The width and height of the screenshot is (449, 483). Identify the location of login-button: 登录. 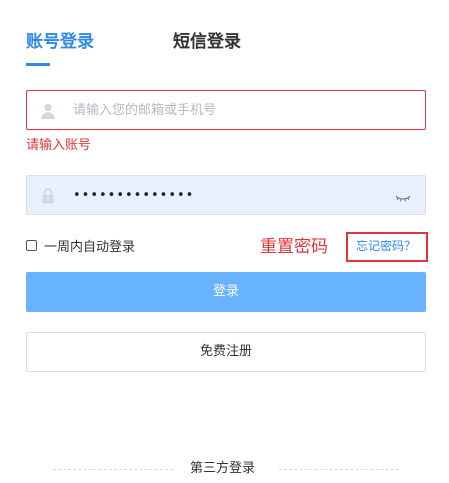
(226, 292).